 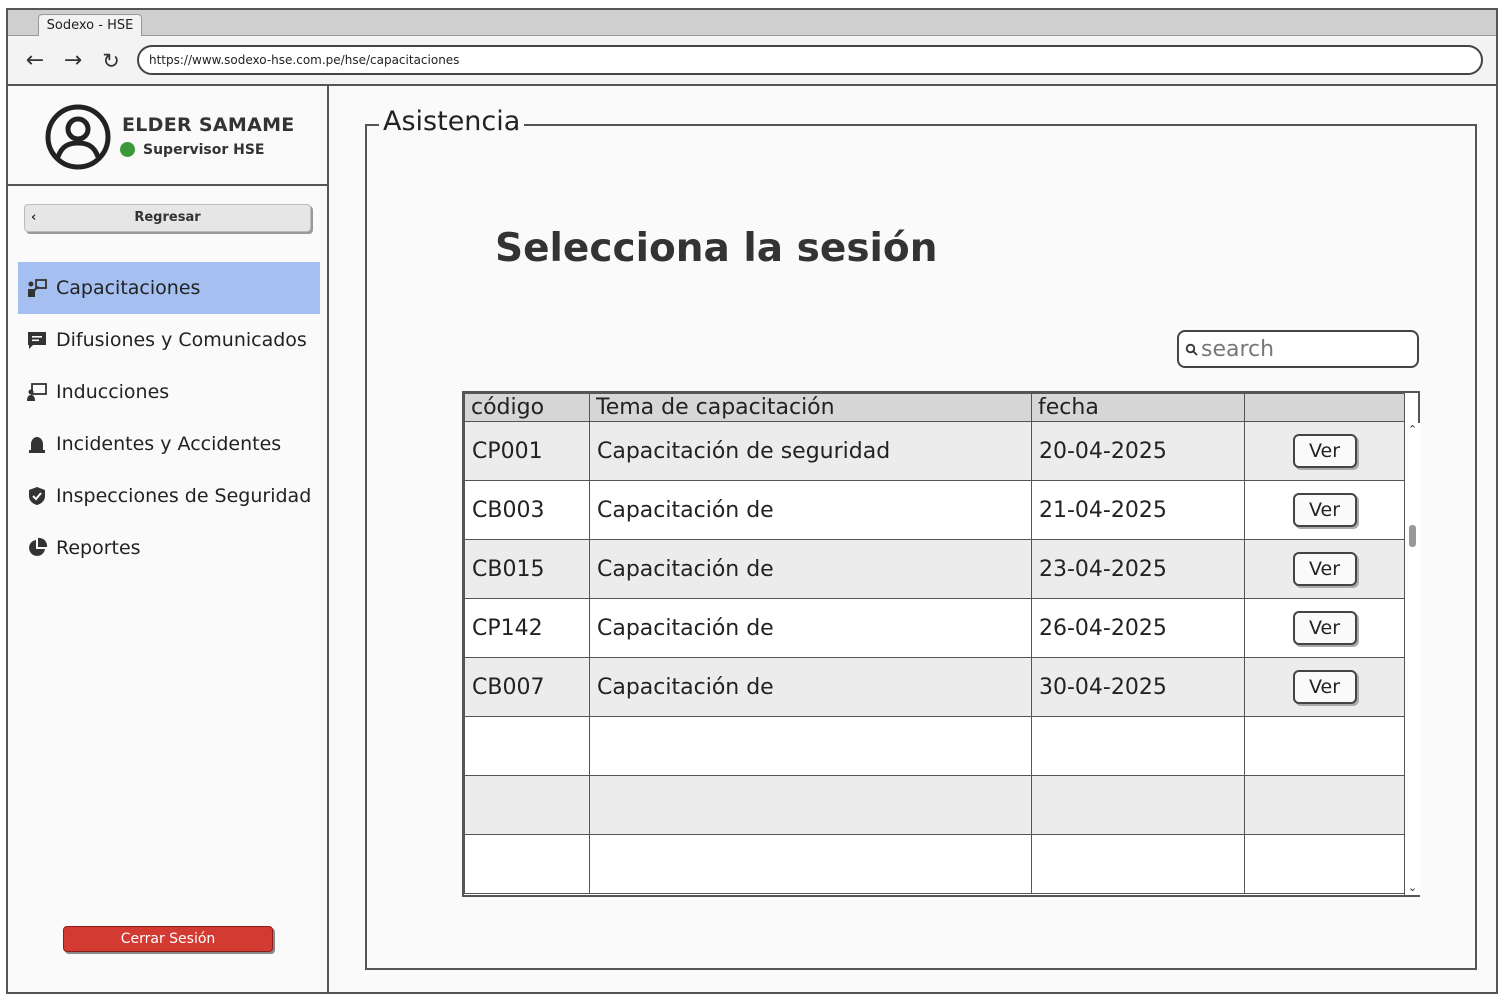 What do you see at coordinates (35, 61) in the screenshot?
I see `back-arrow-icon: ←` at bounding box center [35, 61].